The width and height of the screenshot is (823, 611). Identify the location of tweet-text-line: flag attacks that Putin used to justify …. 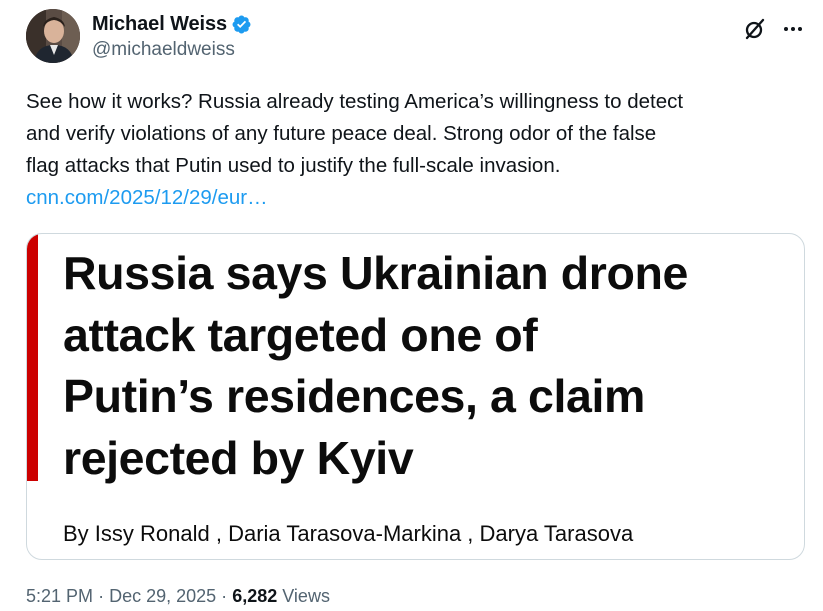
(293, 165).